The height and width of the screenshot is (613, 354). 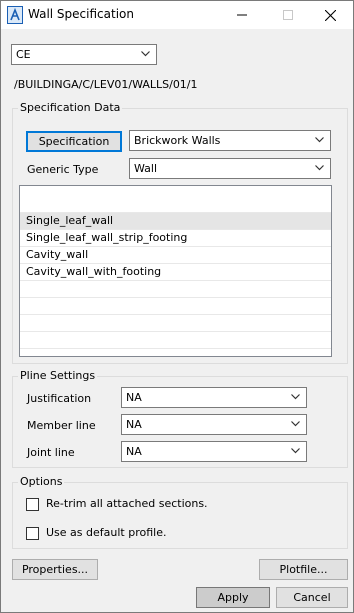 I want to click on retrim-label: Re-trim all attached sections., so click(x=127, y=503).